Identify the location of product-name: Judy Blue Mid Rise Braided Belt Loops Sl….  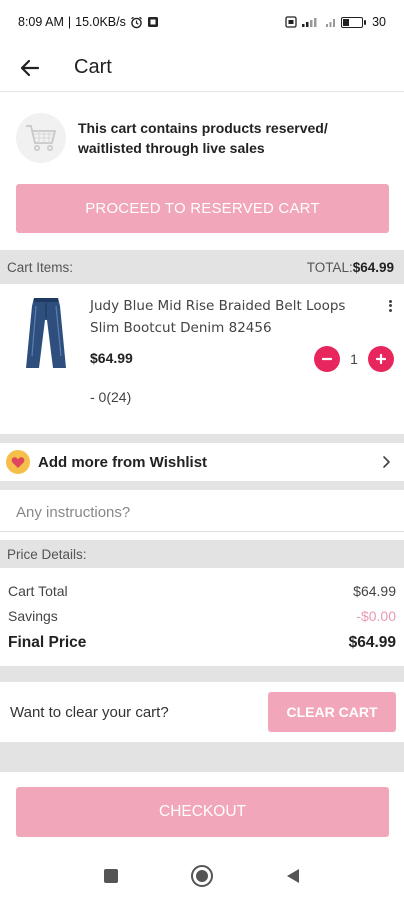
(230, 317).